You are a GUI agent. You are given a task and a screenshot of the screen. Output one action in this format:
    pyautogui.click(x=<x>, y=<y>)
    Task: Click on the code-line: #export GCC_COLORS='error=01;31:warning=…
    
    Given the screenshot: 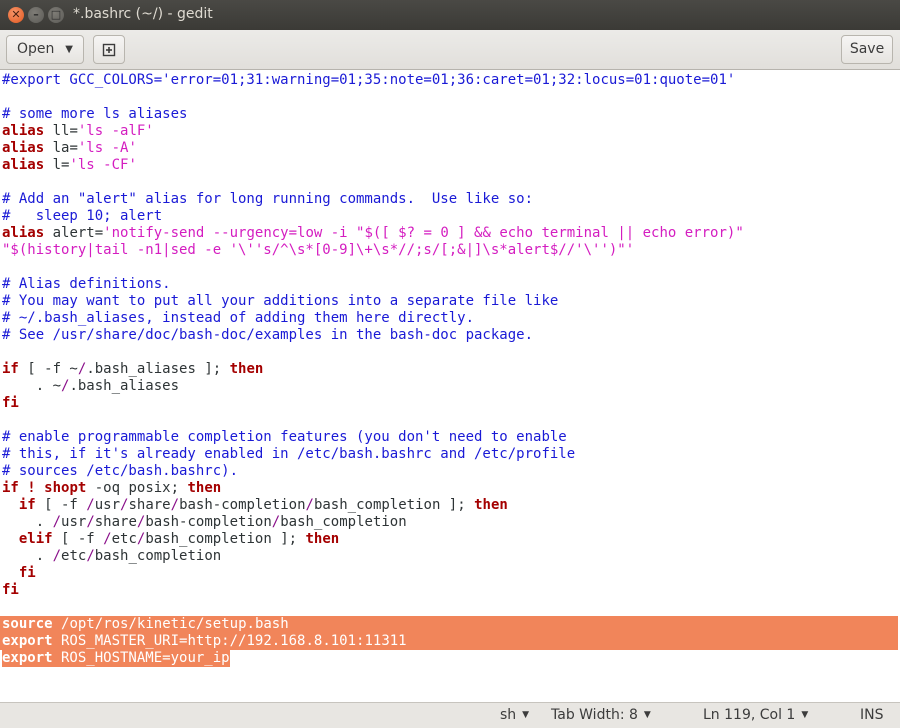 What is the action you would take?
    pyautogui.click(x=450, y=80)
    